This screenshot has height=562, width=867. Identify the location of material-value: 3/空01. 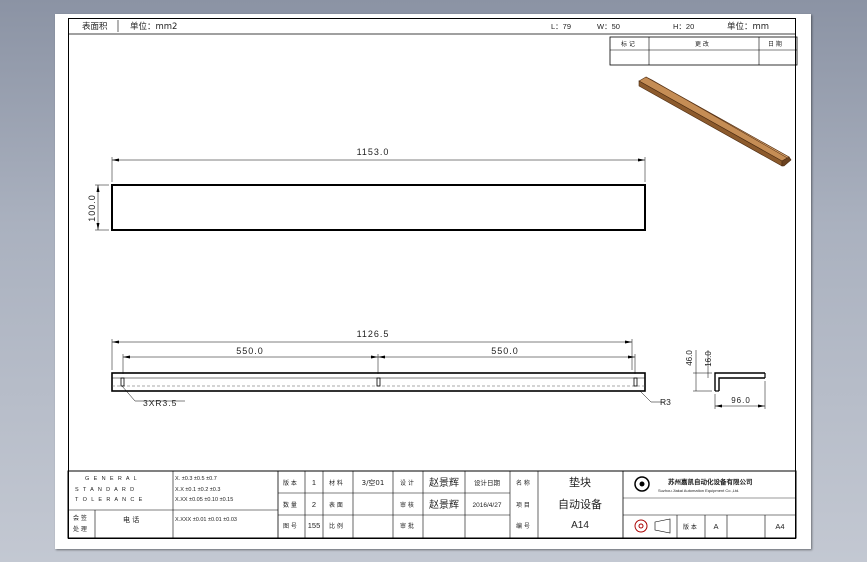
(373, 482).